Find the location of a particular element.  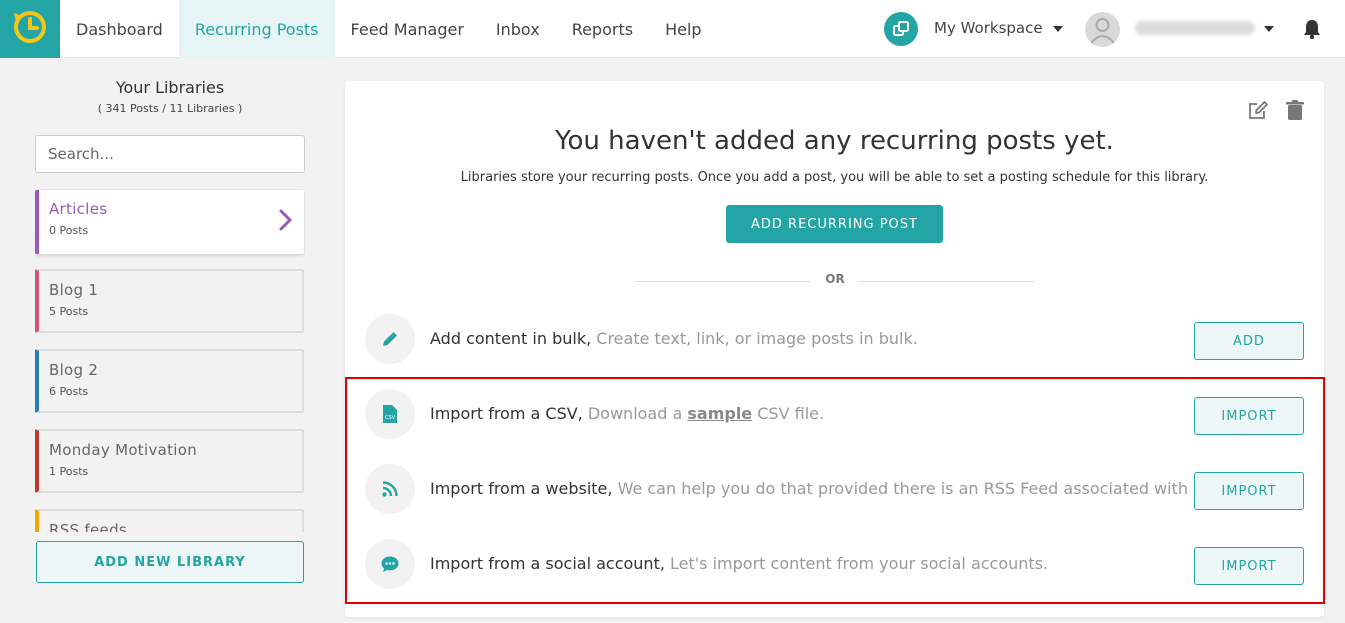

library-name: Blog 1 is located at coordinates (74, 290).